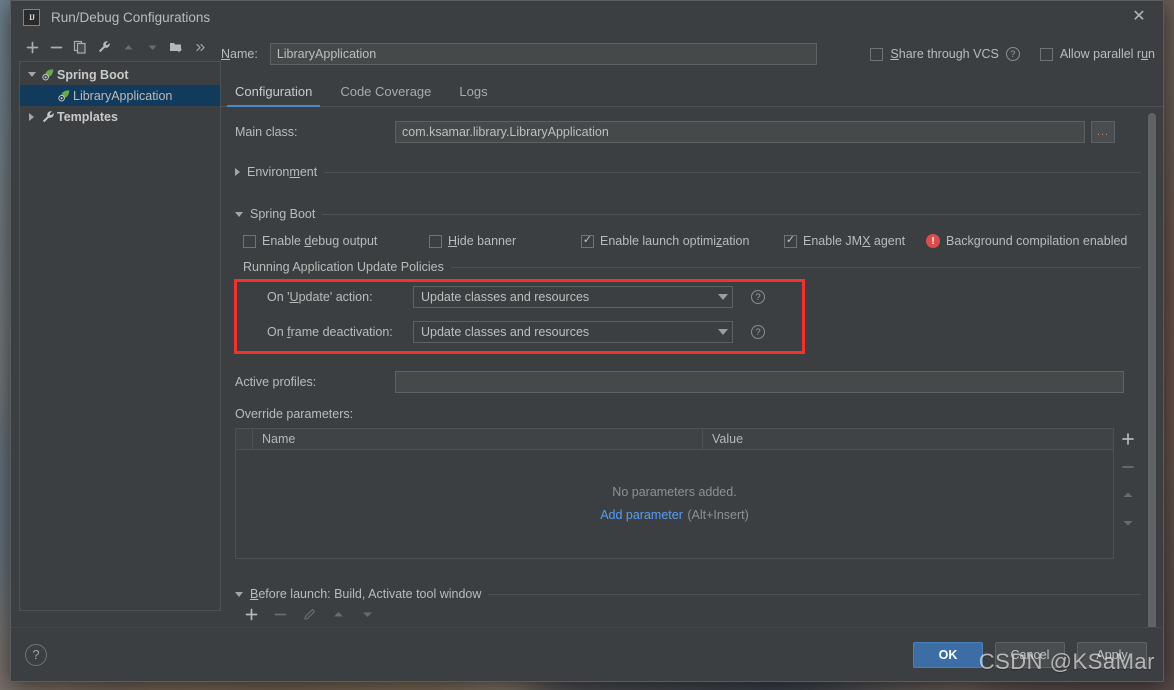  Describe the element at coordinates (1128, 439) in the screenshot. I see `add-parameter-button` at that location.